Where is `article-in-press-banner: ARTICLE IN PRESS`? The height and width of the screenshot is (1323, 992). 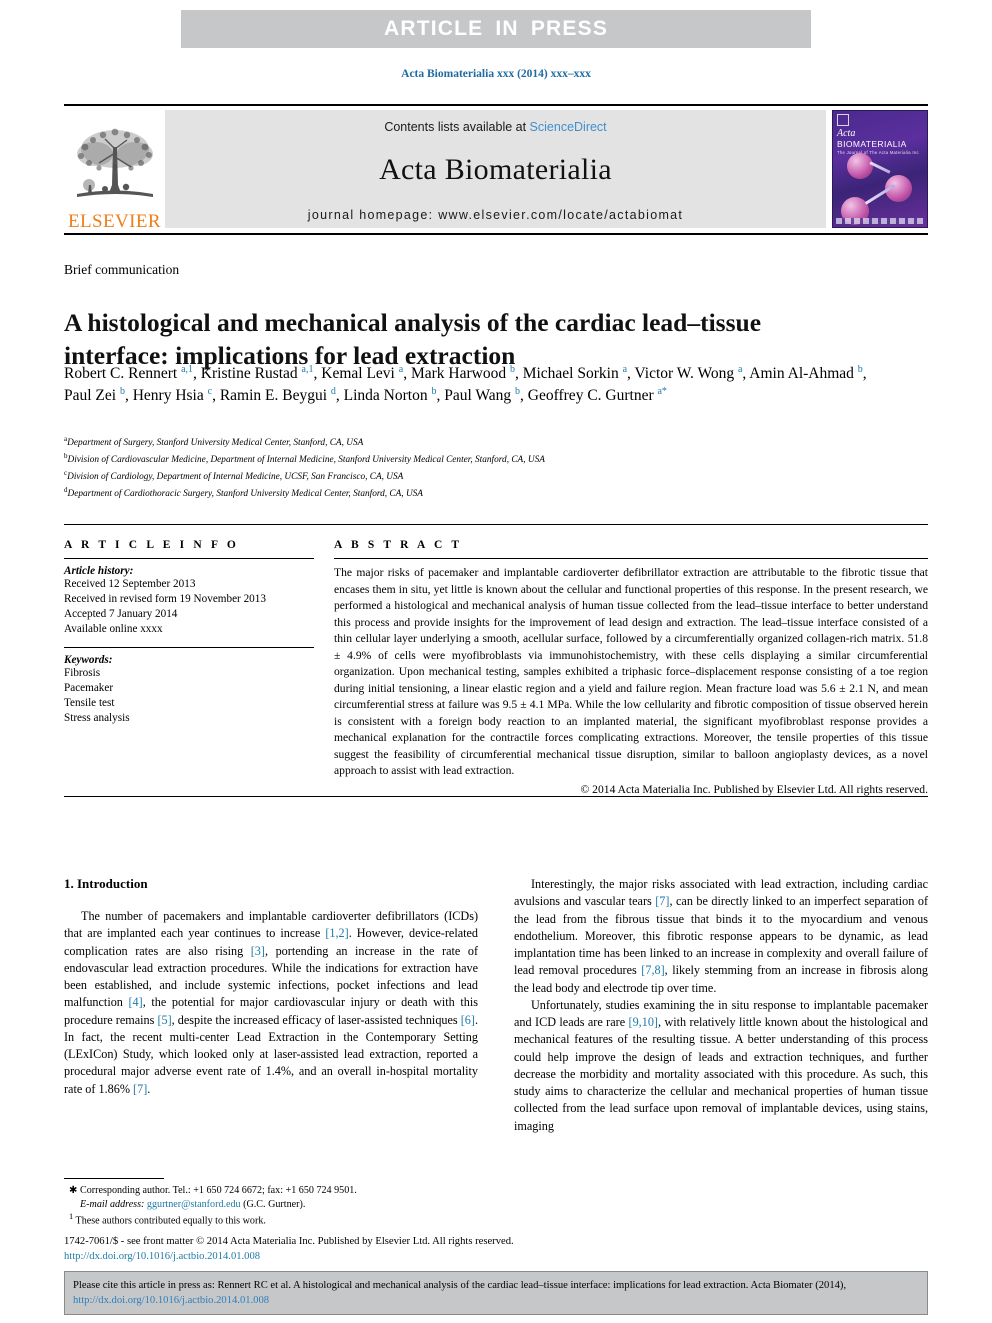 article-in-press-banner: ARTICLE IN PRESS is located at coordinates (496, 29).